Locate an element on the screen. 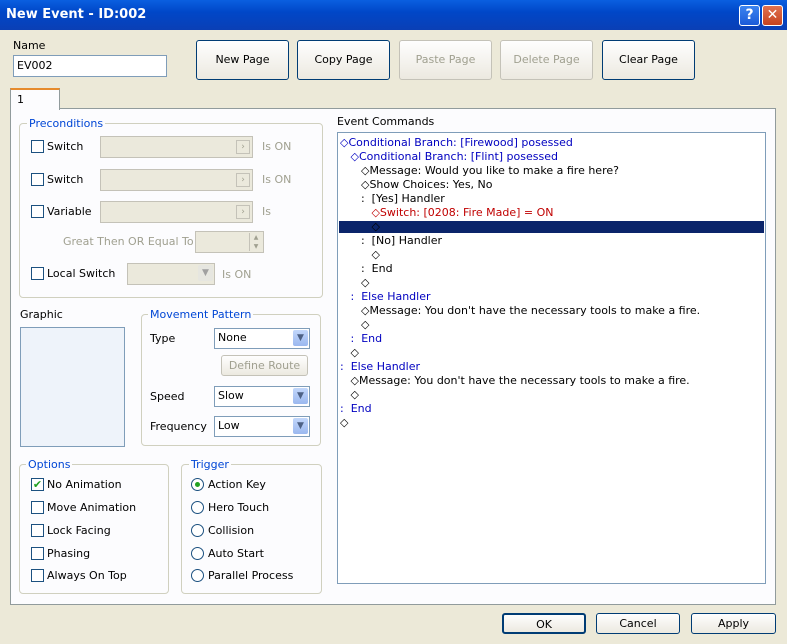 The image size is (787, 644). selected-command-row is located at coordinates (551, 227).